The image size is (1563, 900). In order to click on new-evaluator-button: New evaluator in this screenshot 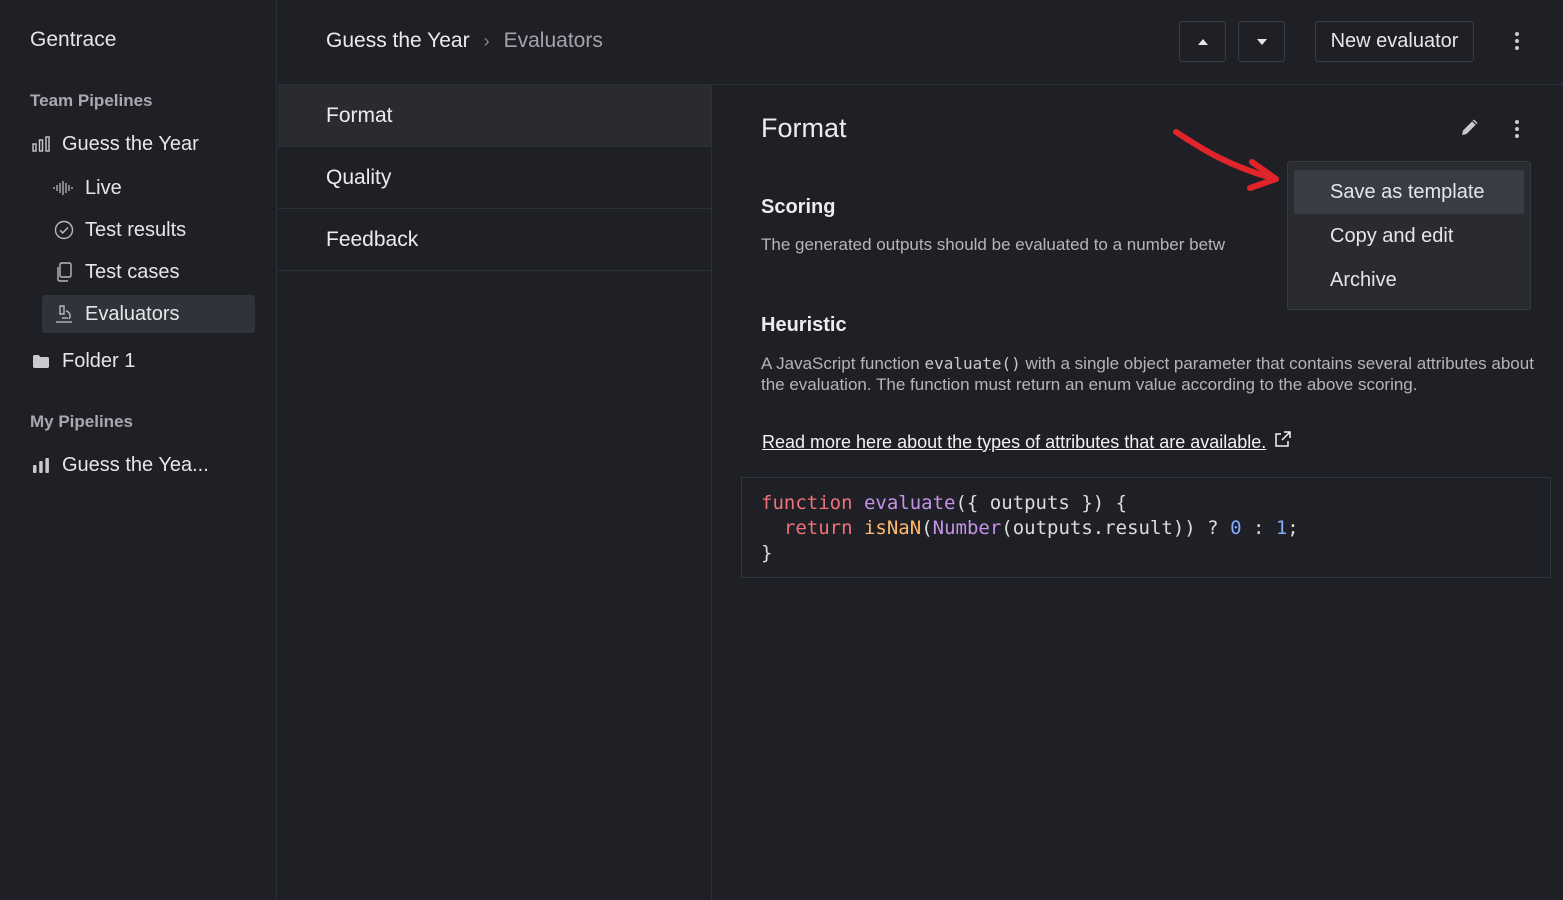, I will do `click(1394, 41)`.